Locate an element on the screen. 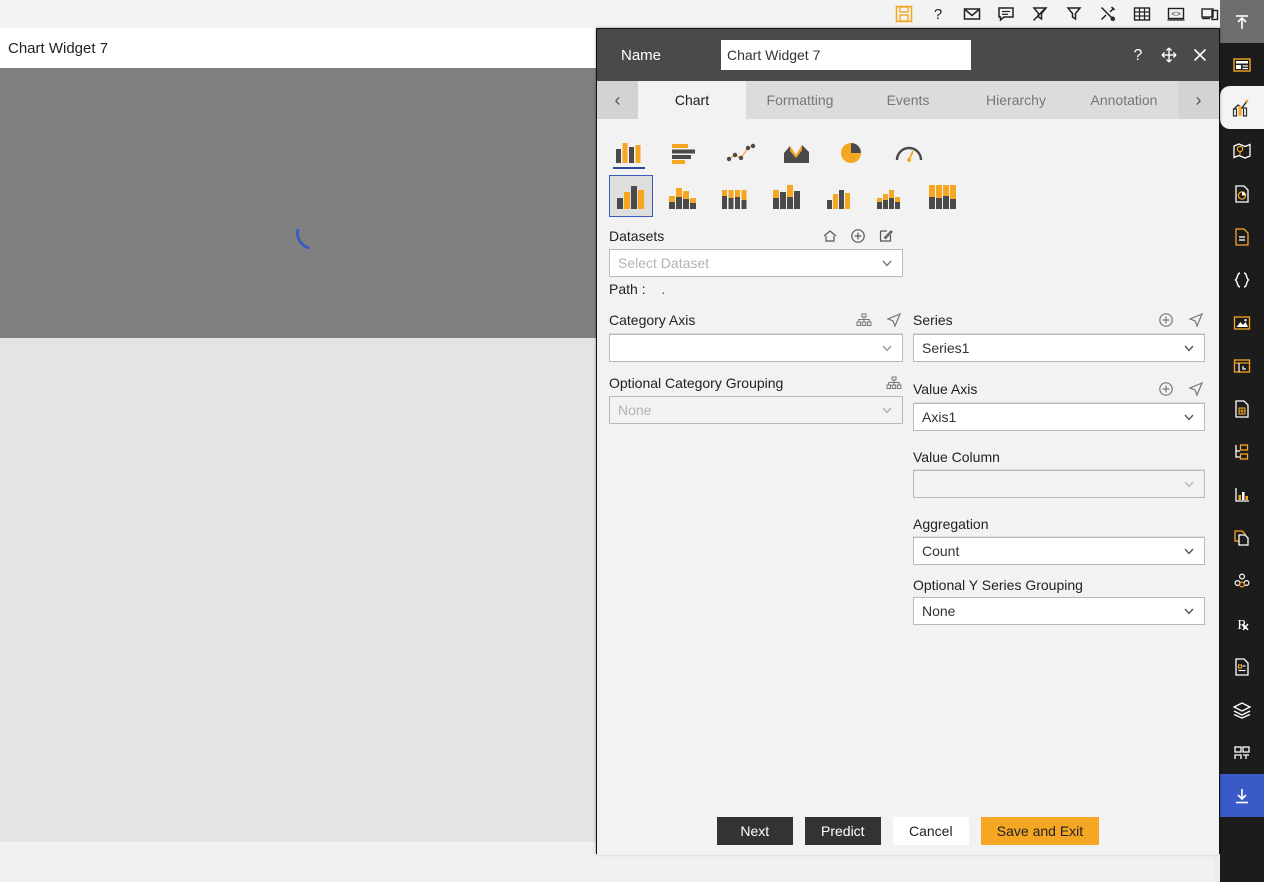  pie-chart-type is located at coordinates (853, 152).